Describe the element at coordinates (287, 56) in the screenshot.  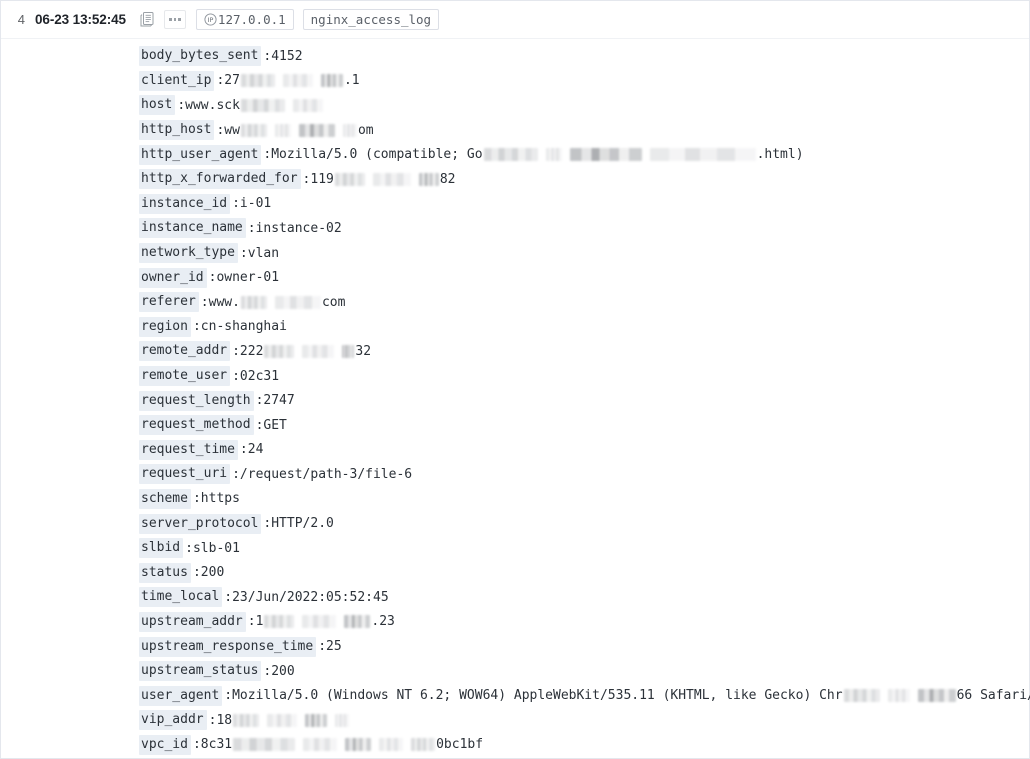
I see `log-field-value-text: 4152` at that location.